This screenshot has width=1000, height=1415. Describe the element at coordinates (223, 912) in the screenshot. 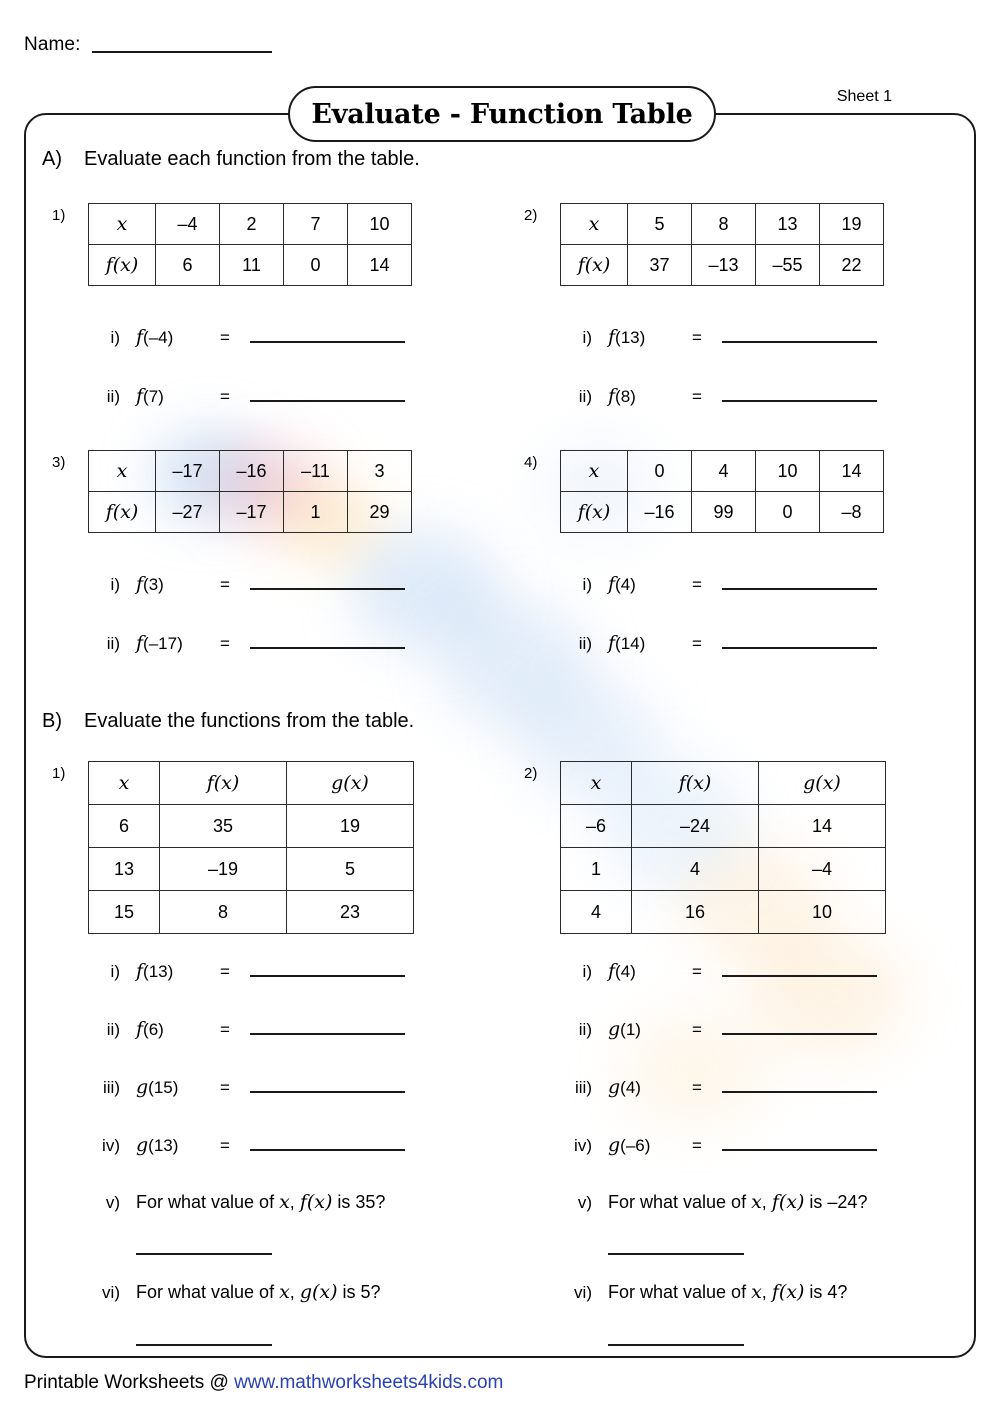

I see `cell-fx: 8` at that location.